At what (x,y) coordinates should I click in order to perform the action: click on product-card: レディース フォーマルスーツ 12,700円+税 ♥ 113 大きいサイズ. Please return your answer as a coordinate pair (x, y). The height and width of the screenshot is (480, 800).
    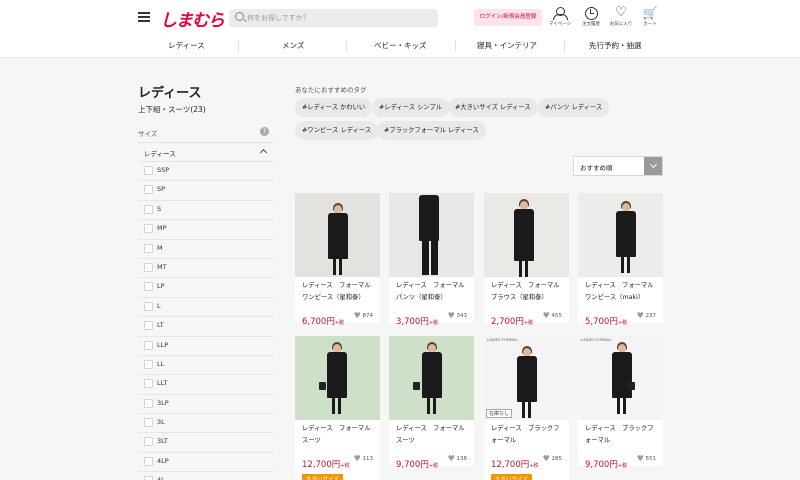
    Looking at the image, I should click on (337, 408).